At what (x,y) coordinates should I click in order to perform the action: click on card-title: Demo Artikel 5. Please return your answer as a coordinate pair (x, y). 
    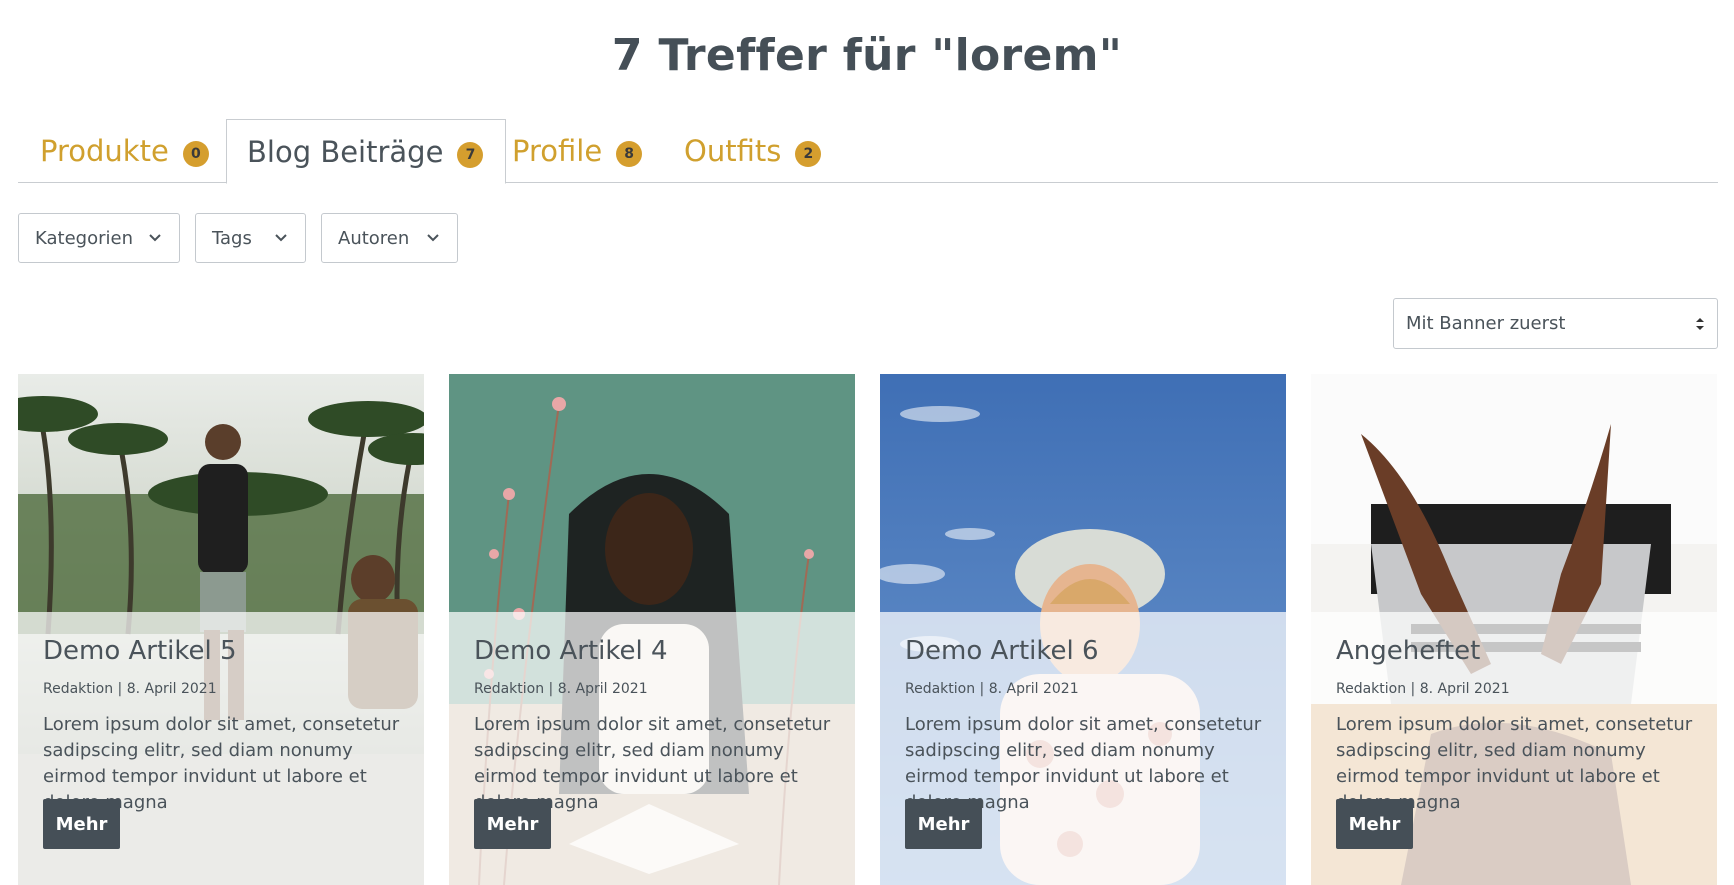
    Looking at the image, I should click on (140, 651).